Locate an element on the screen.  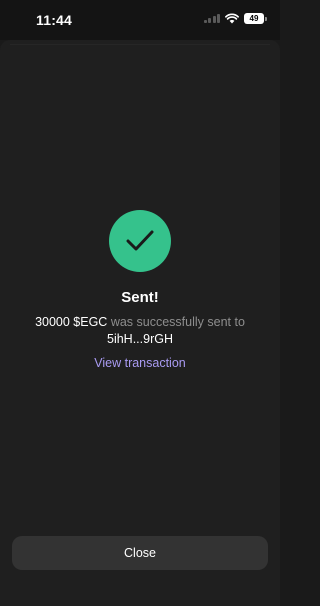
view-transaction-link: View transaction is located at coordinates (140, 363).